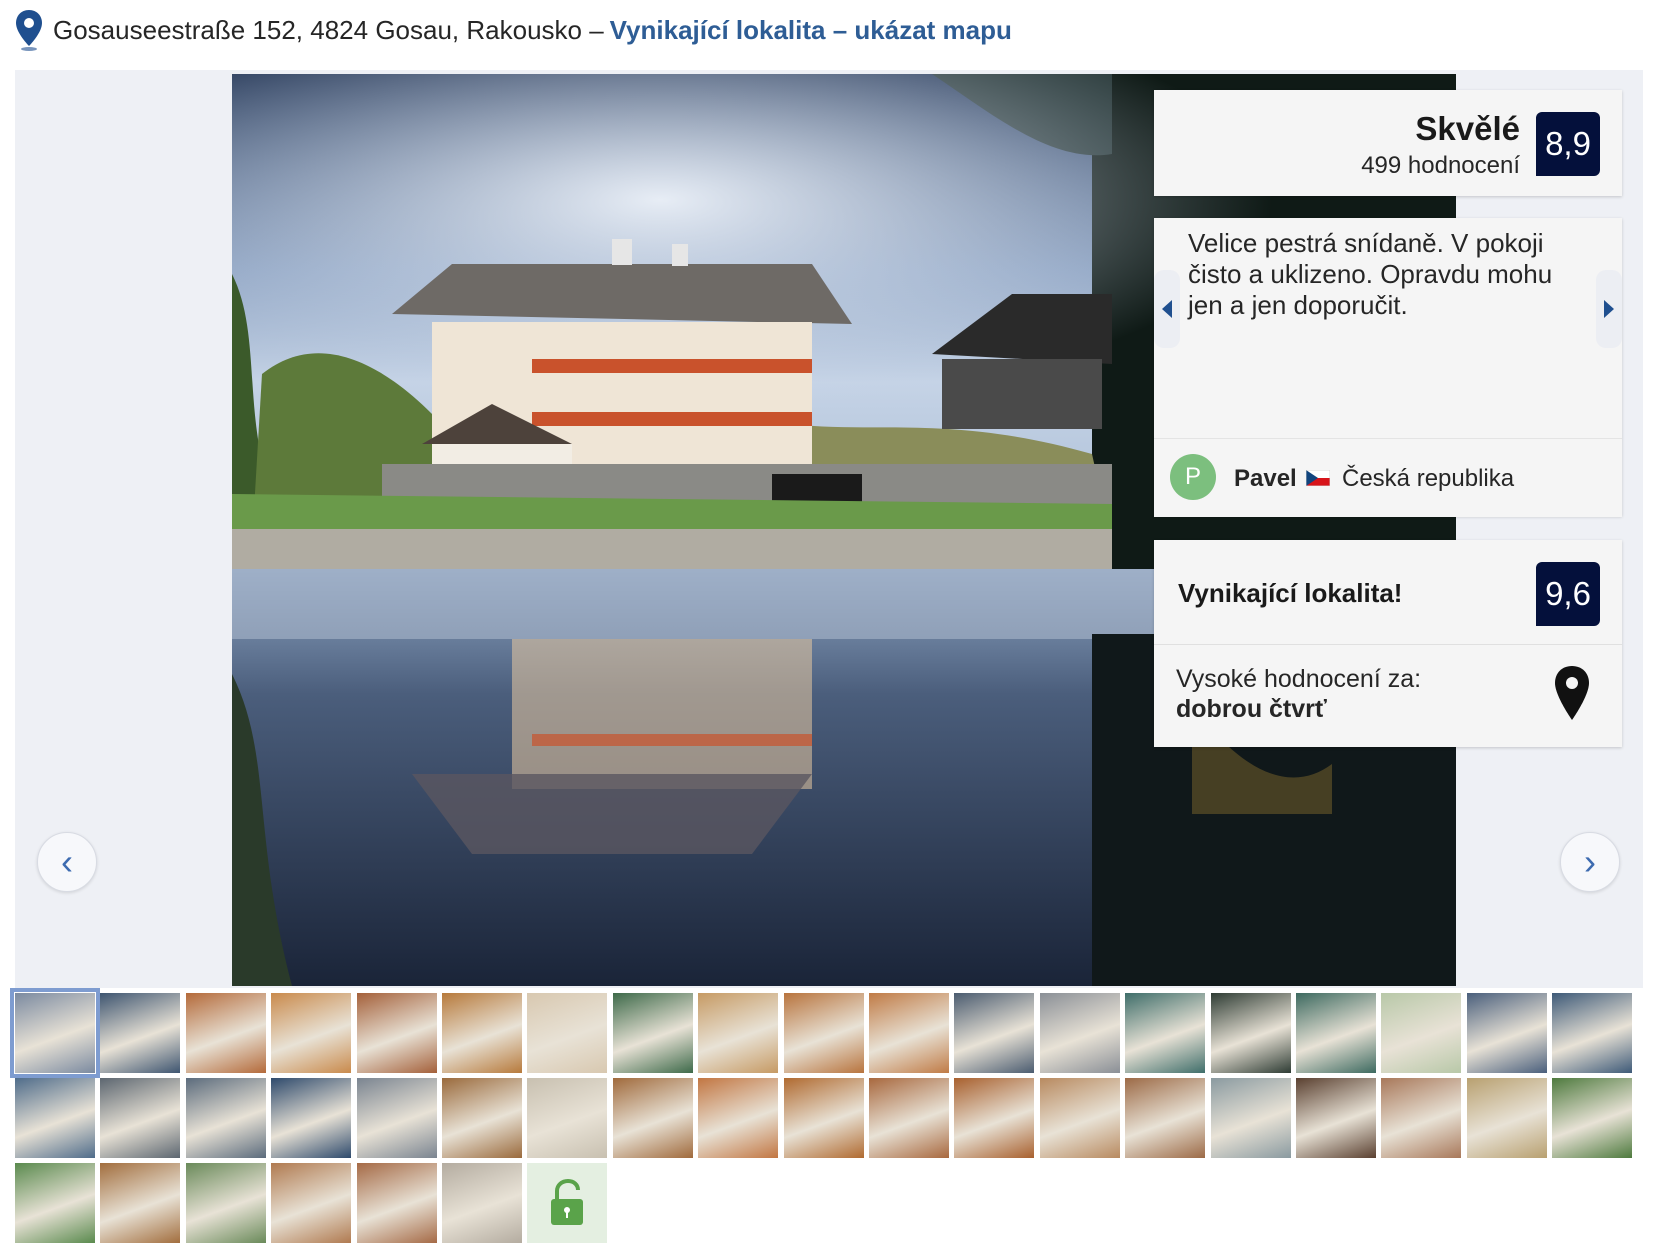 The height and width of the screenshot is (1253, 1659). Describe the element at coordinates (1290, 593) in the screenshot. I see `location-title: Vynikající lokalita!` at that location.